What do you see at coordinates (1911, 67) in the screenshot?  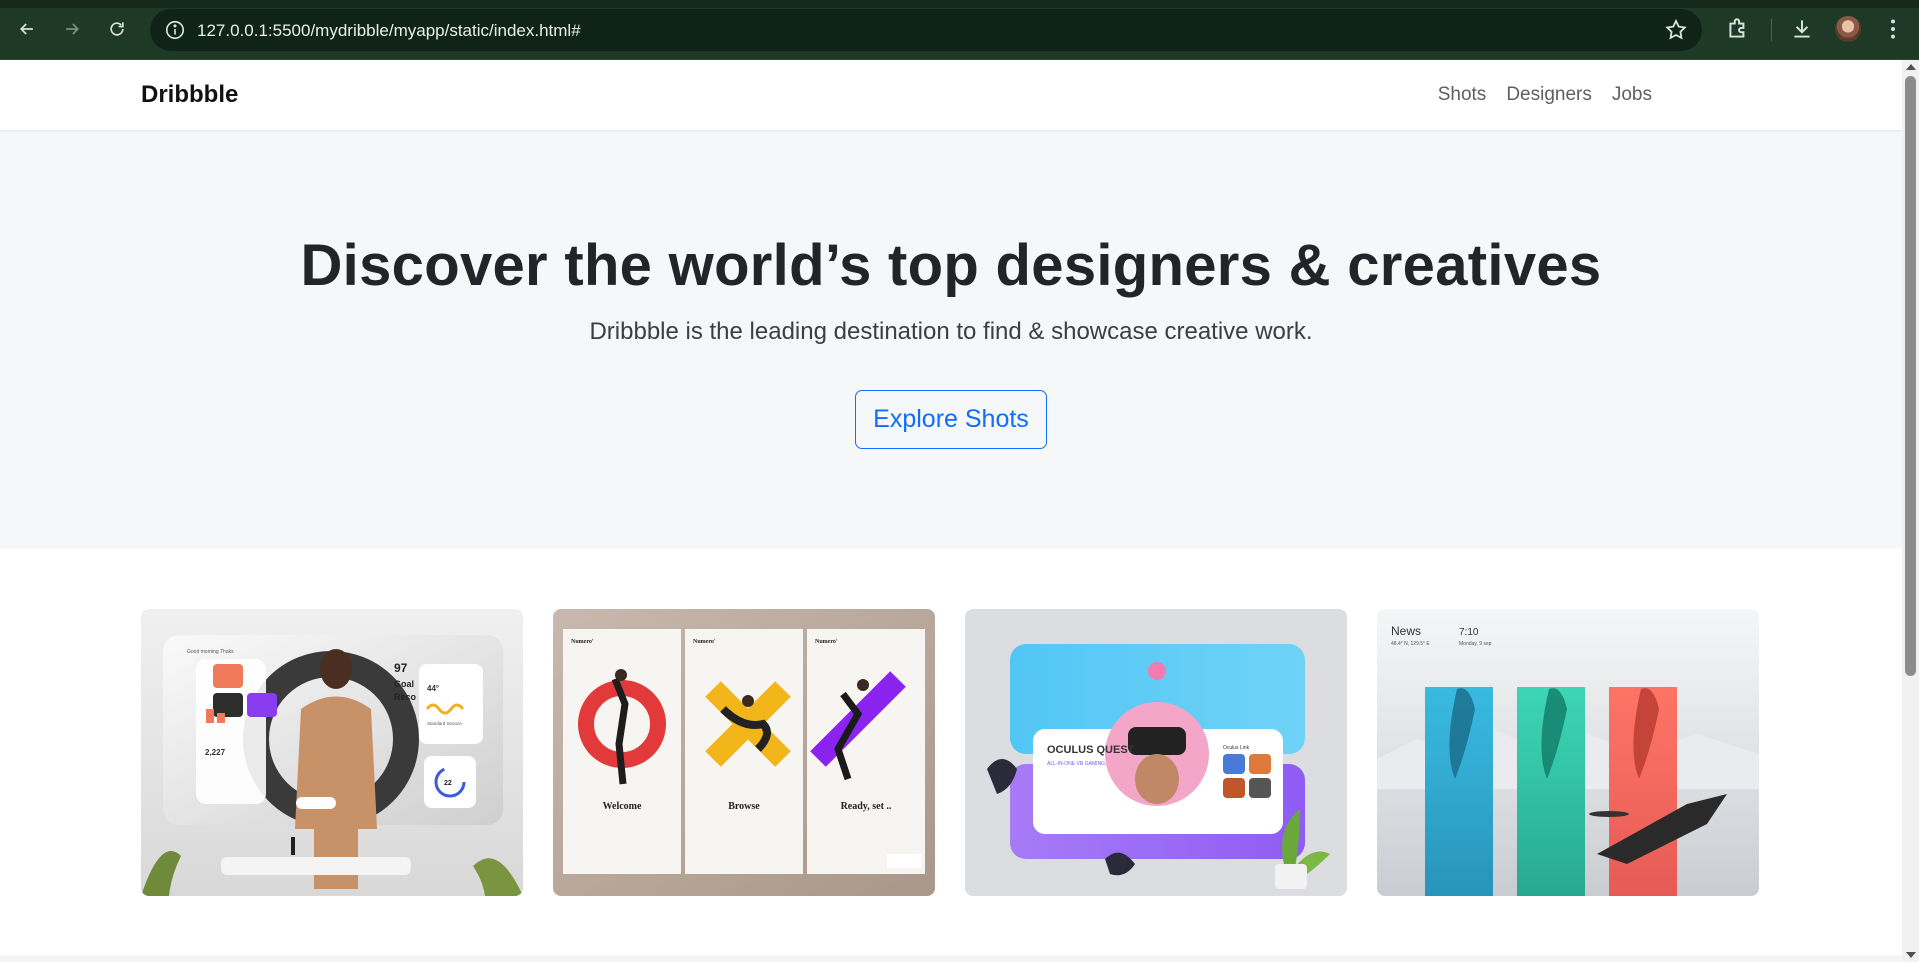 I see `scroll-up-arrow-icon` at bounding box center [1911, 67].